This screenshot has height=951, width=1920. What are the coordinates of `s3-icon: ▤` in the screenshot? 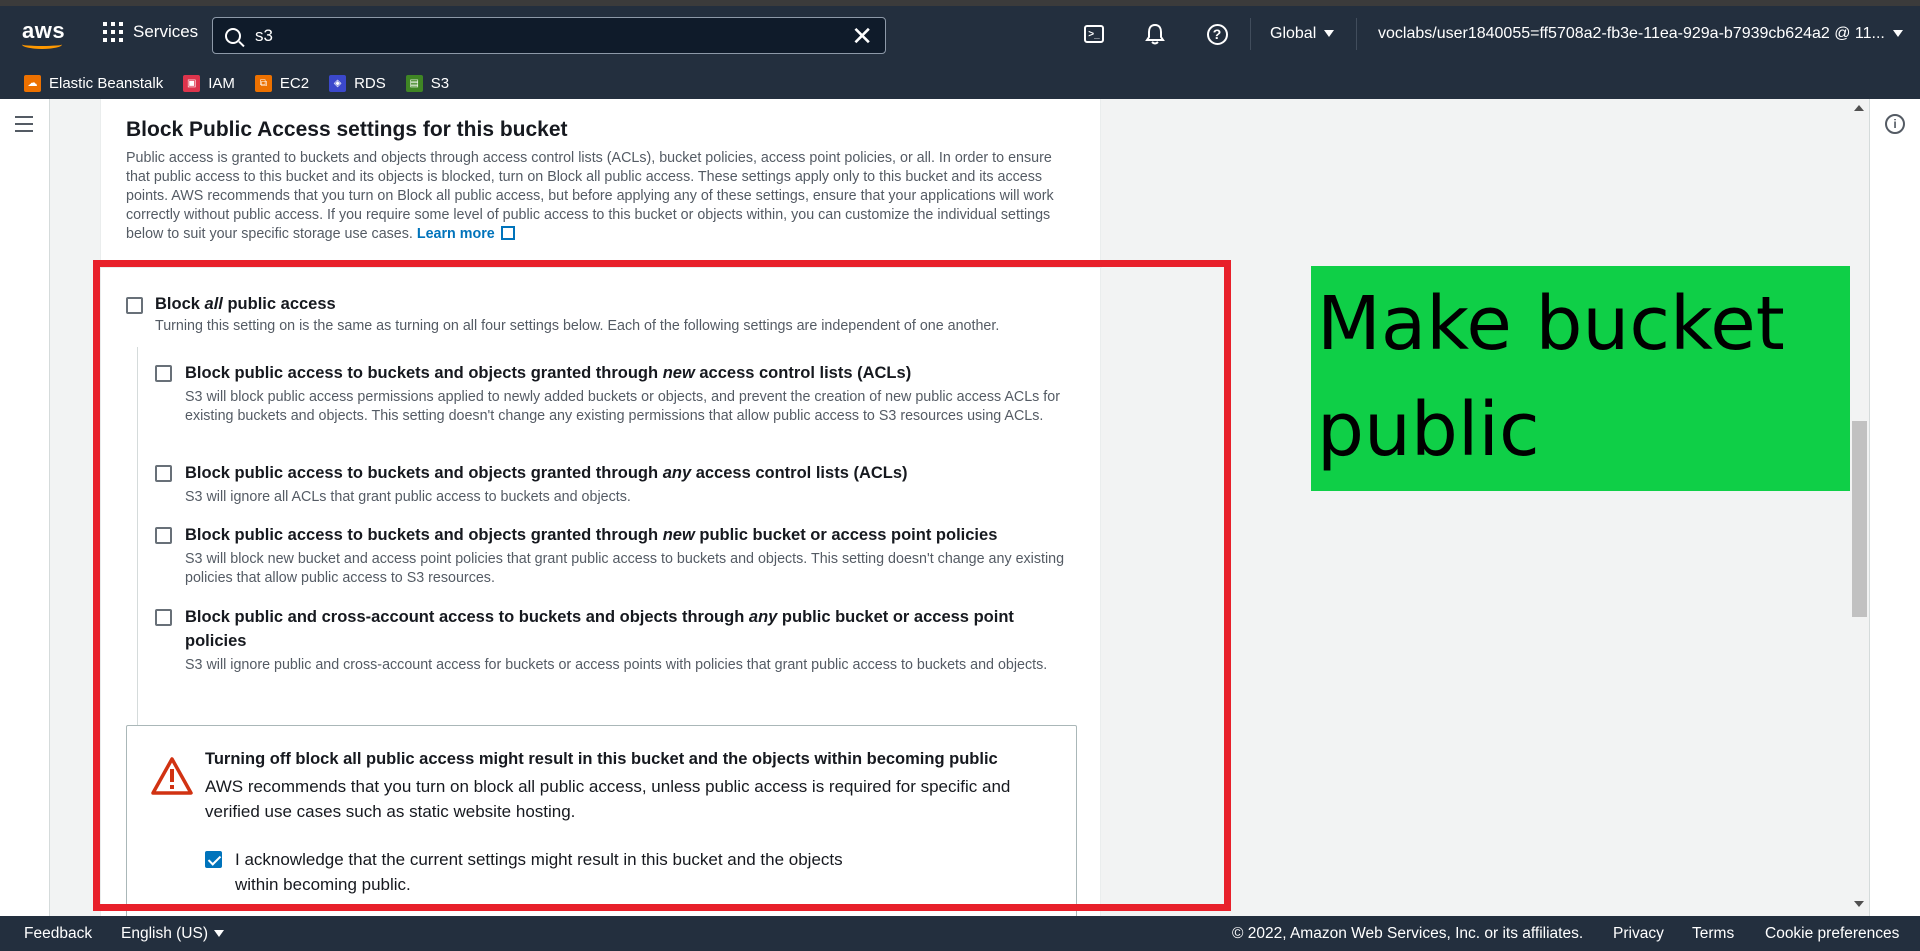 It's located at (414, 83).